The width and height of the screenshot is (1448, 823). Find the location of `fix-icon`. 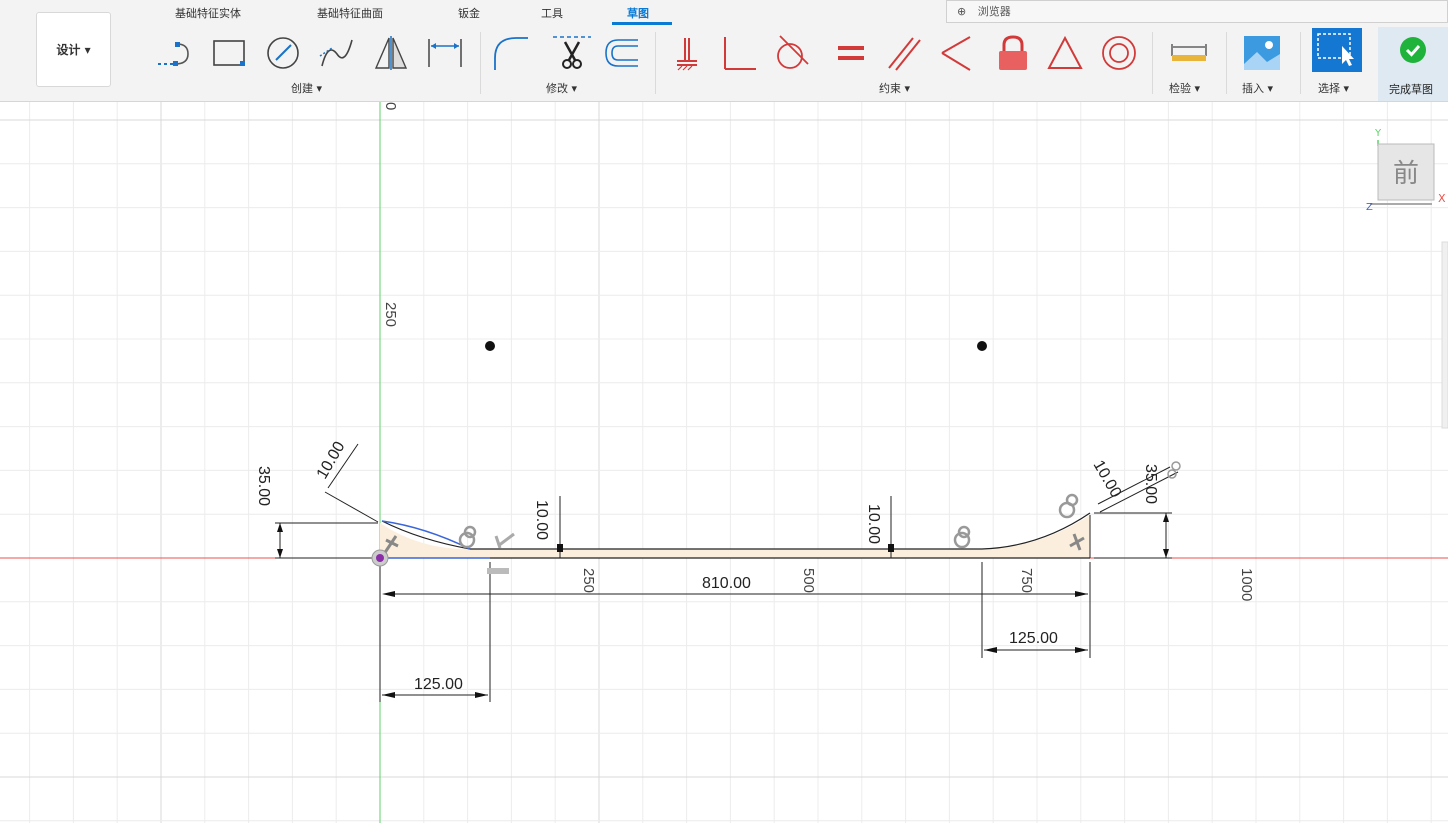

fix-icon is located at coordinates (691, 53).